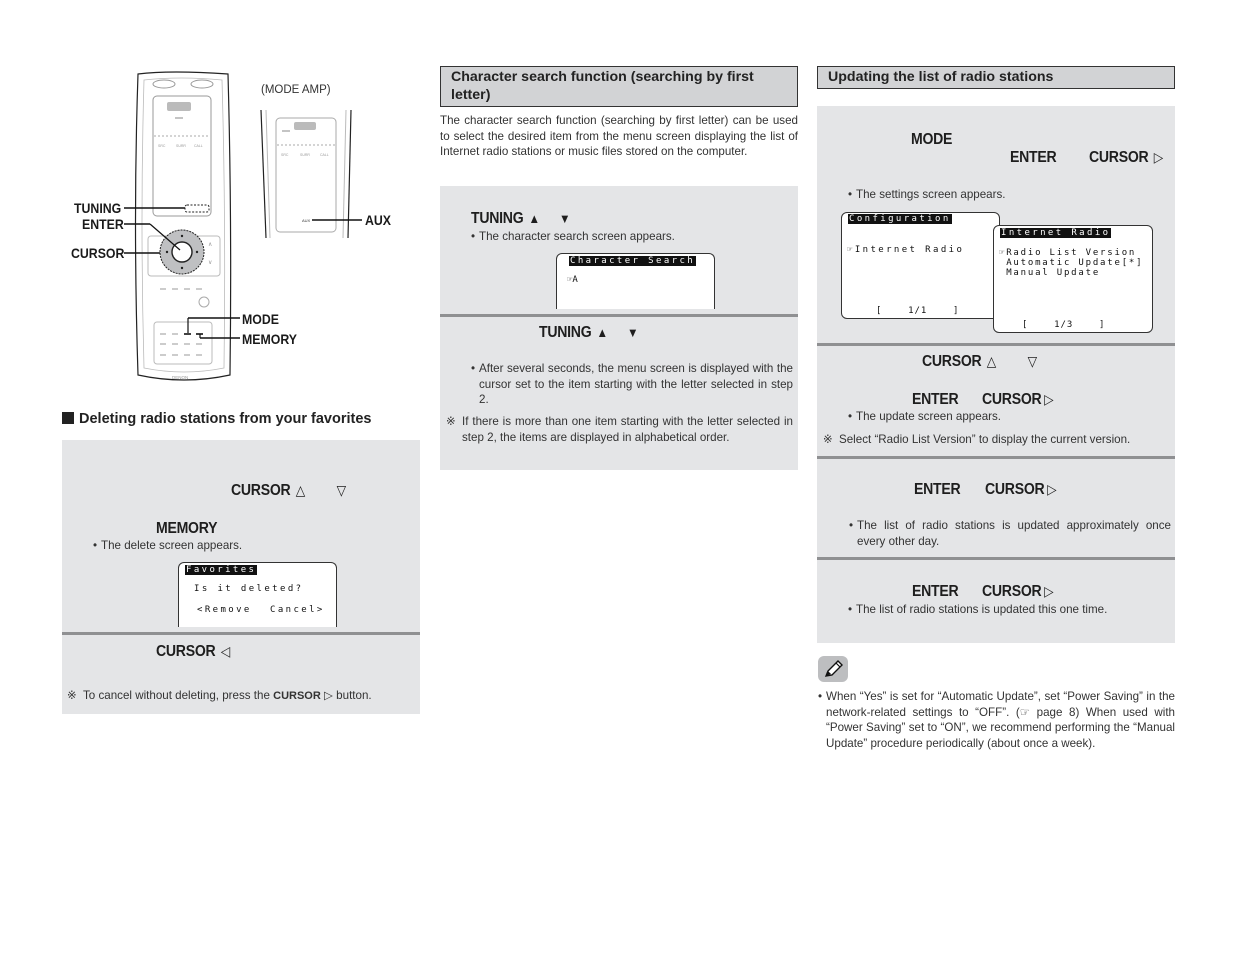 The width and height of the screenshot is (1237, 954). What do you see at coordinates (1126, 157) in the screenshot?
I see `step-cursor-right: CURSOR ▷` at bounding box center [1126, 157].